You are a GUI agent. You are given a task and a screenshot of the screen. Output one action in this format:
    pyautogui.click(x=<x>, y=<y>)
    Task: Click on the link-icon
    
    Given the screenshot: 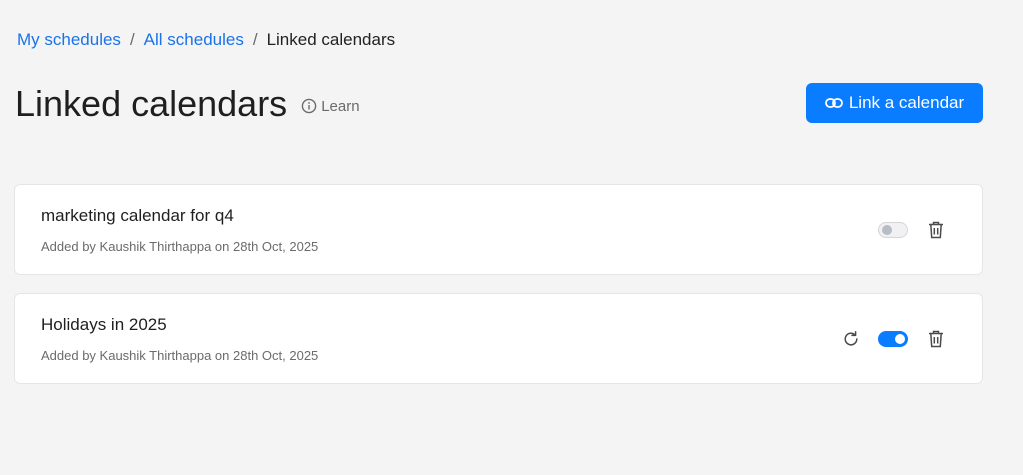 What is the action you would take?
    pyautogui.click(x=833, y=103)
    